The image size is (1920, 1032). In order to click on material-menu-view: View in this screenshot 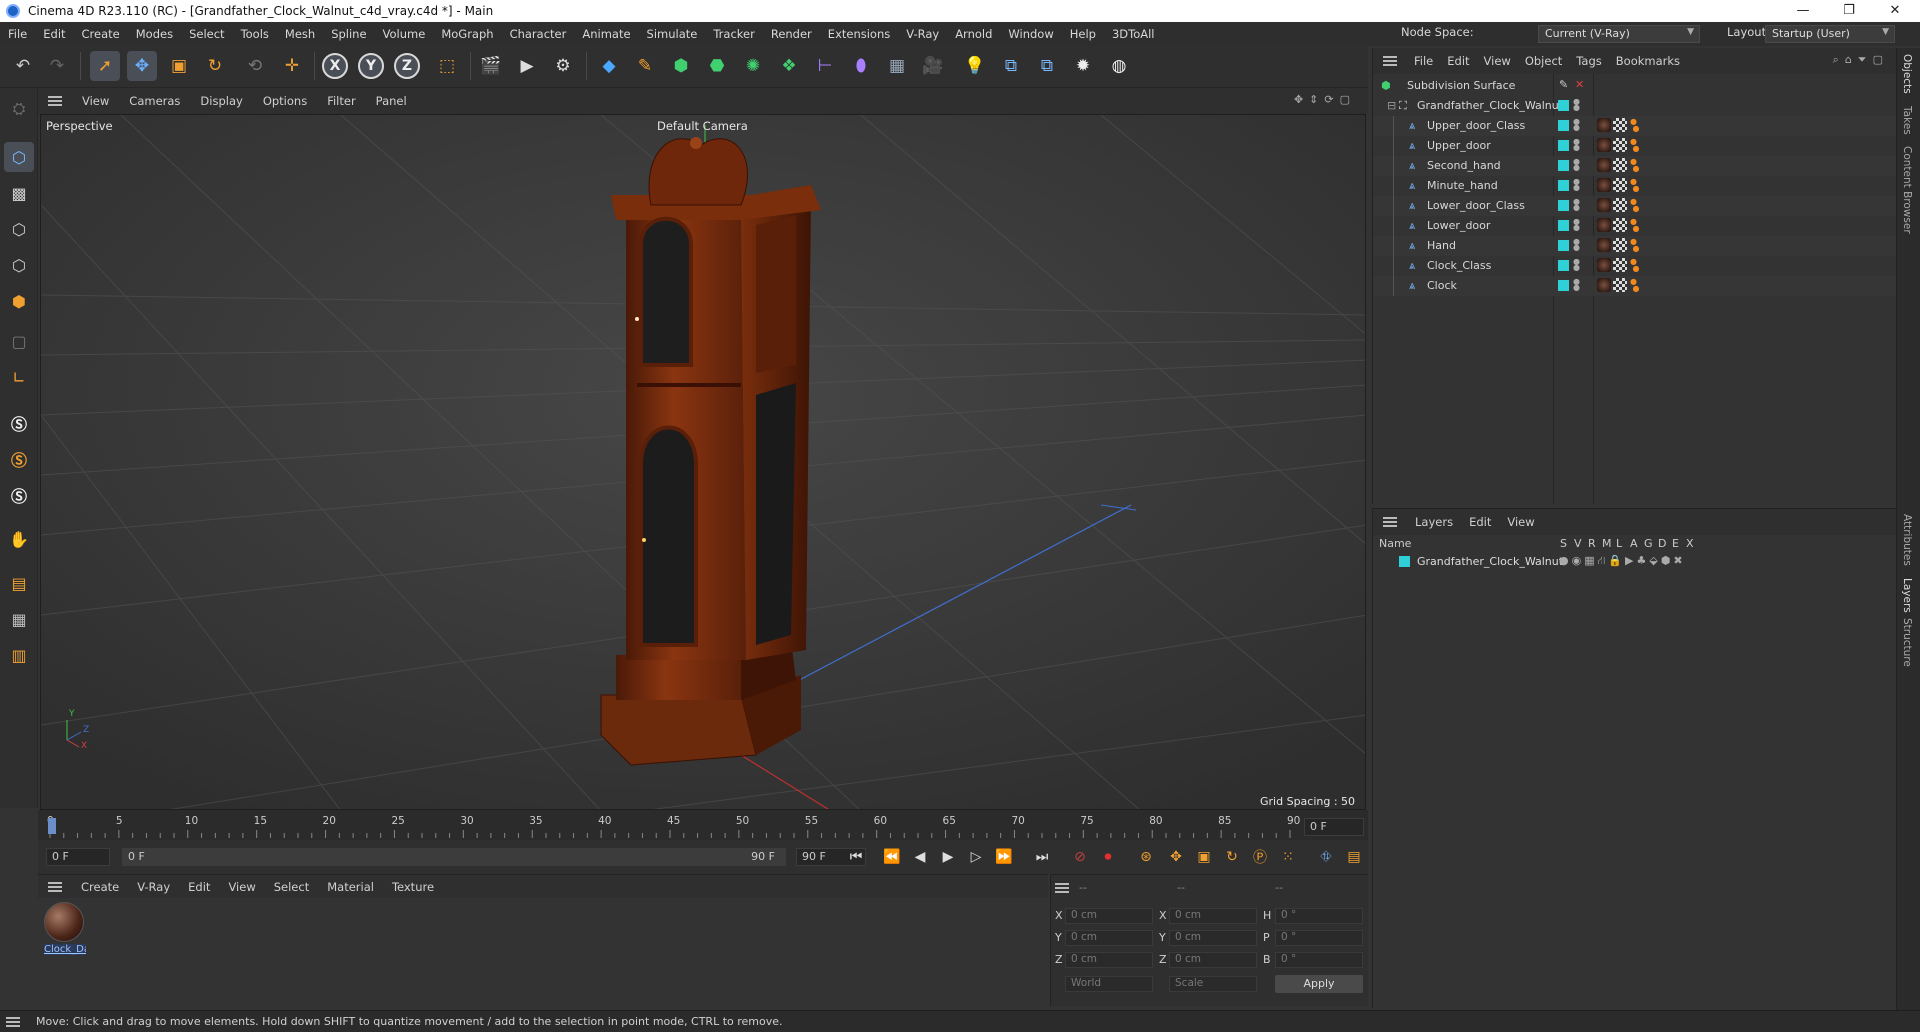, I will do `click(241, 887)`.